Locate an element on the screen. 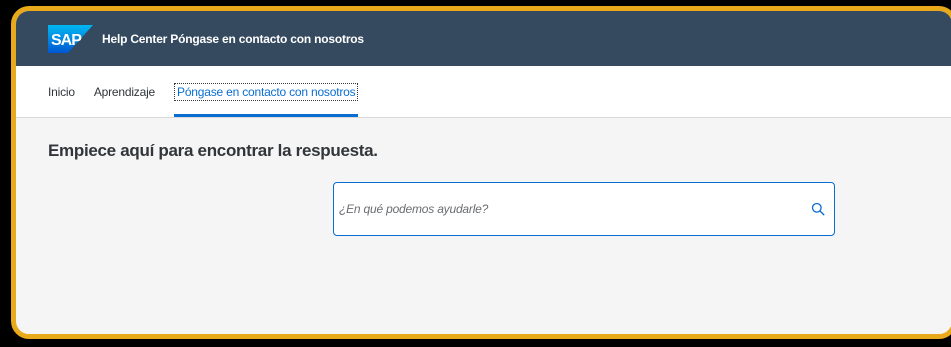  tab-label: Póngase en contacto con nosotros is located at coordinates (266, 91).